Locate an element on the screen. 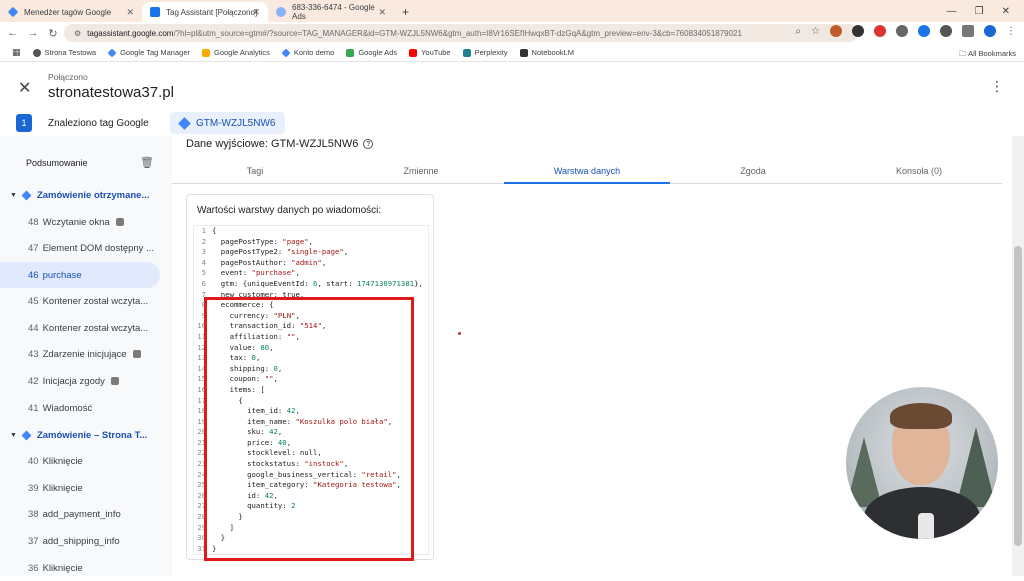 This screenshot has height=581, width=1024. bookmark-label: Konto demo is located at coordinates (314, 52).